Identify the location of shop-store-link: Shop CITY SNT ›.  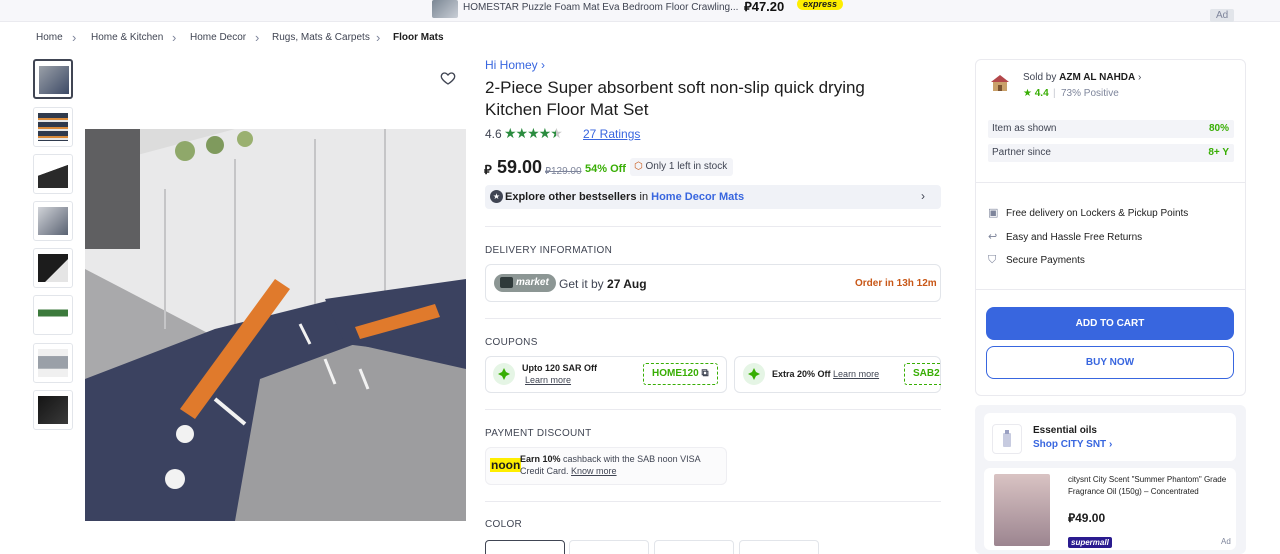
(1072, 444).